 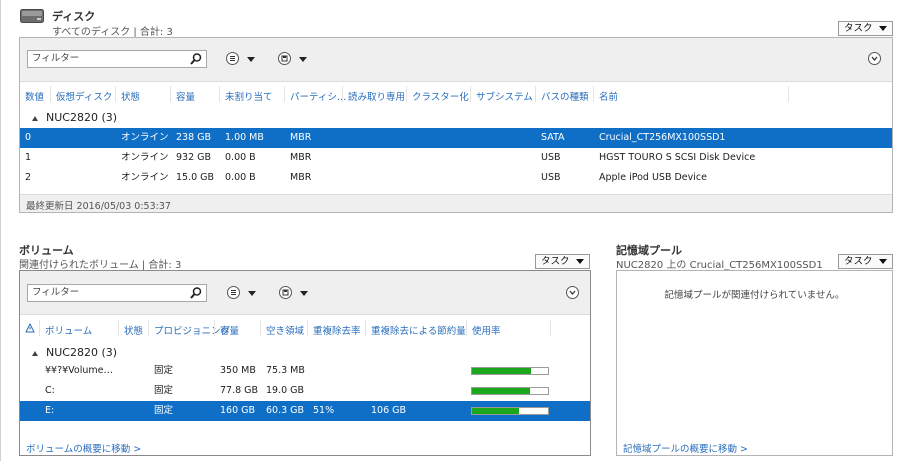 What do you see at coordinates (84, 96) in the screenshot?
I see `column-header-virtual-disk: 仮想ディスク` at bounding box center [84, 96].